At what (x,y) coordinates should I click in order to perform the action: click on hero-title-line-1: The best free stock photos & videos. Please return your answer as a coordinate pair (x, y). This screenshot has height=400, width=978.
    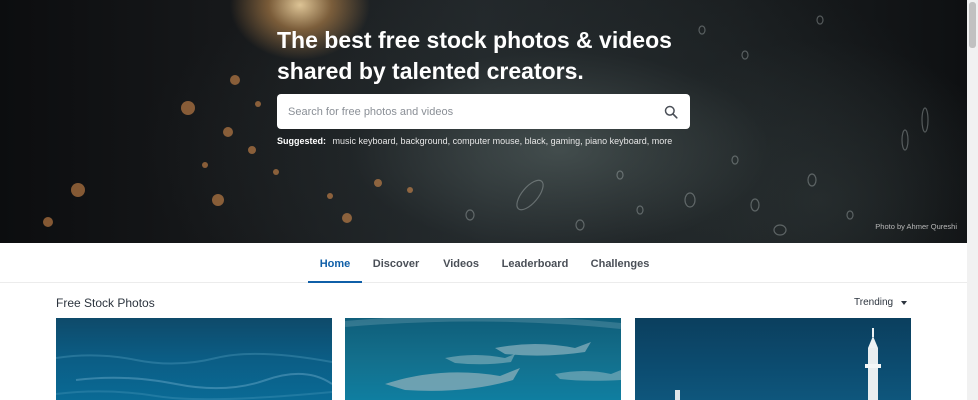
    Looking at the image, I should click on (474, 40).